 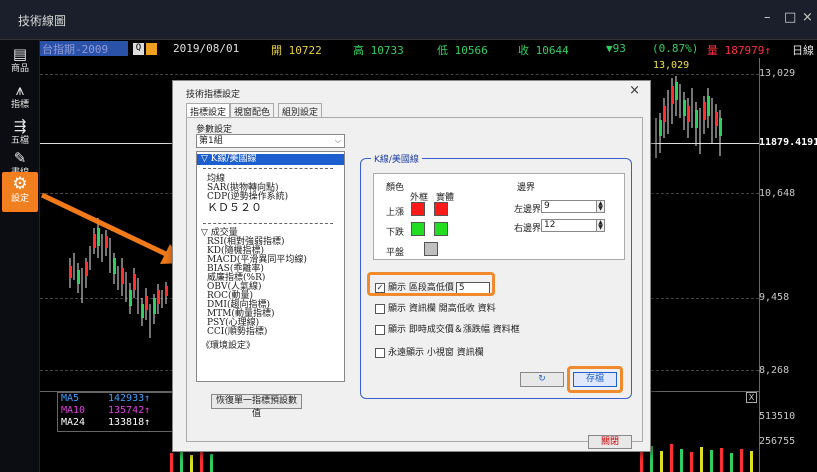 I want to click on lock-icon, so click(x=151, y=49).